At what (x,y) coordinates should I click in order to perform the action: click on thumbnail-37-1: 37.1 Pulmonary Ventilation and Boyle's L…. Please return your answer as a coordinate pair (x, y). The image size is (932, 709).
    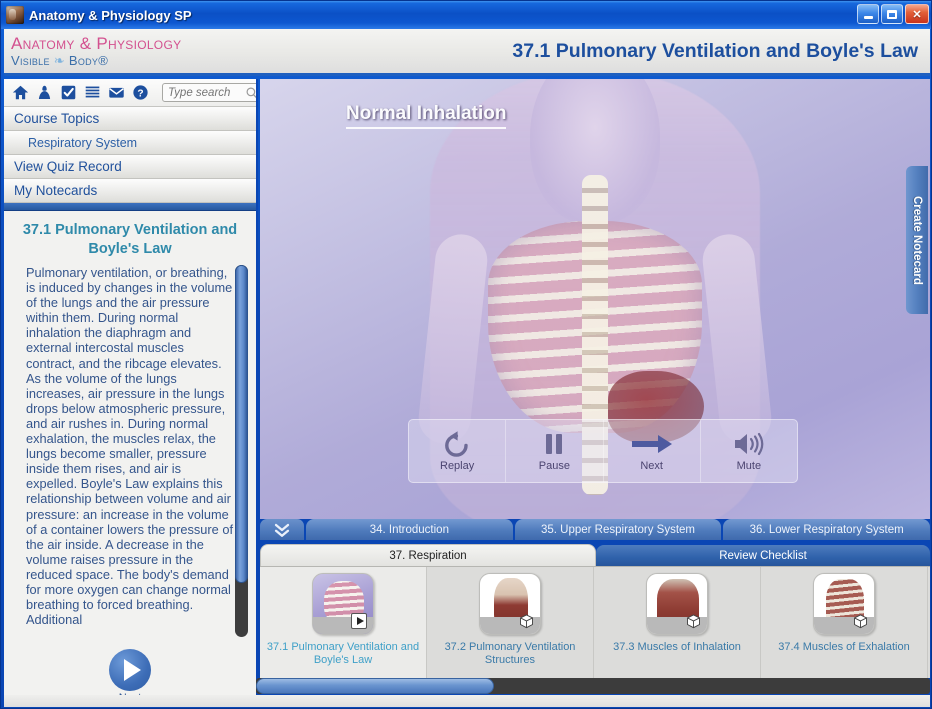
    Looking at the image, I should click on (343, 622).